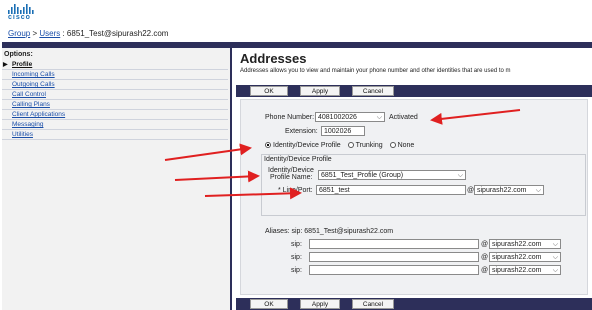 This screenshot has width=592, height=310. I want to click on aliases-label: Aliases: sip: 6851_Test@sipurash22.com, so click(329, 231).